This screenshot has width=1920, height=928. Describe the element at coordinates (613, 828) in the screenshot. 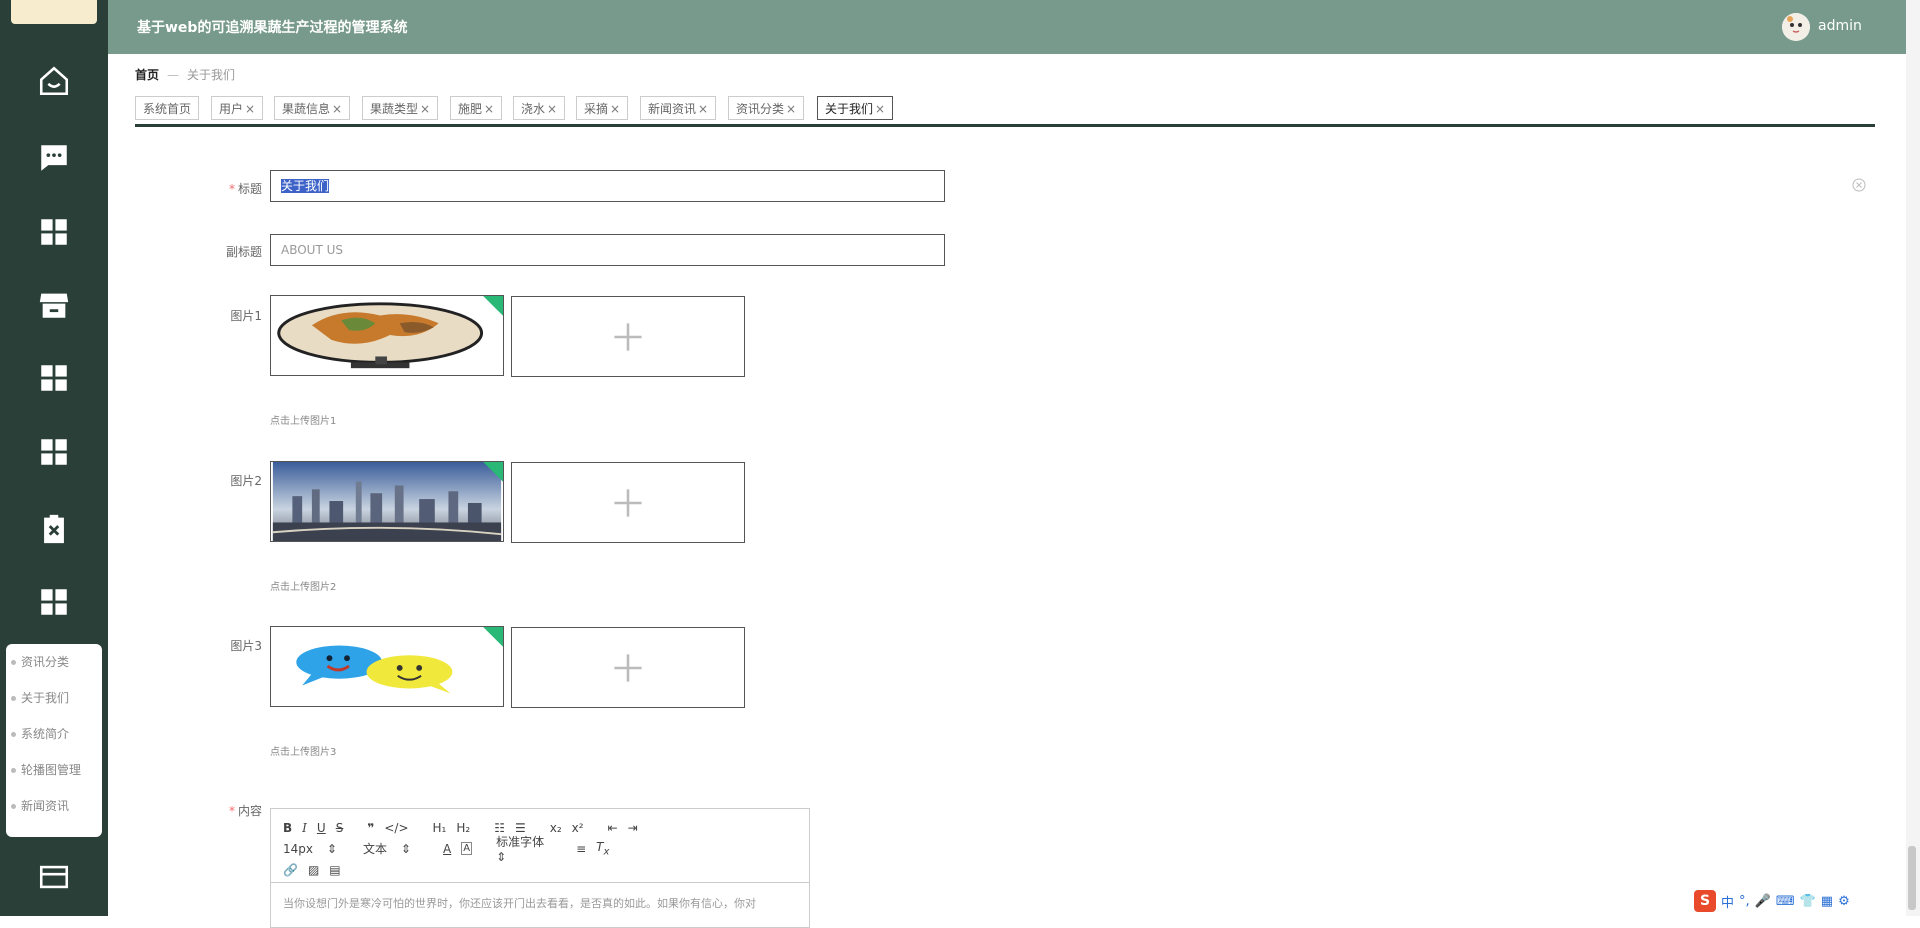

I see `outdent-icon: ⇤` at that location.